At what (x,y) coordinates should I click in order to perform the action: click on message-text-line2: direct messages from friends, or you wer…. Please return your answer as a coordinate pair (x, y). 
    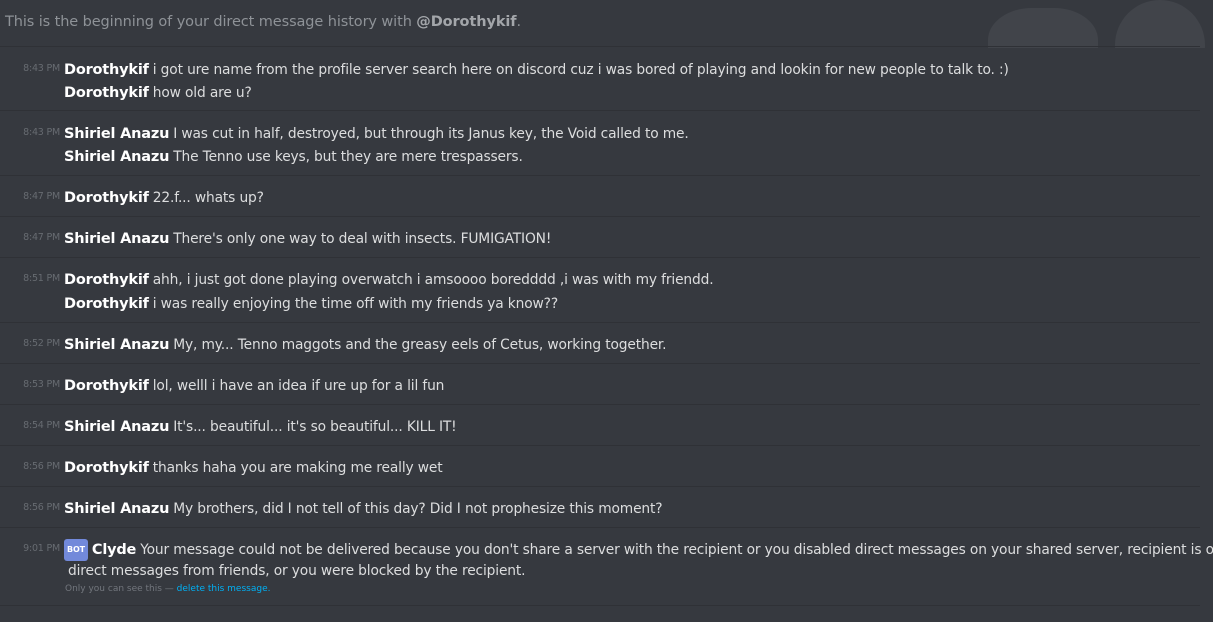
    Looking at the image, I should click on (297, 571).